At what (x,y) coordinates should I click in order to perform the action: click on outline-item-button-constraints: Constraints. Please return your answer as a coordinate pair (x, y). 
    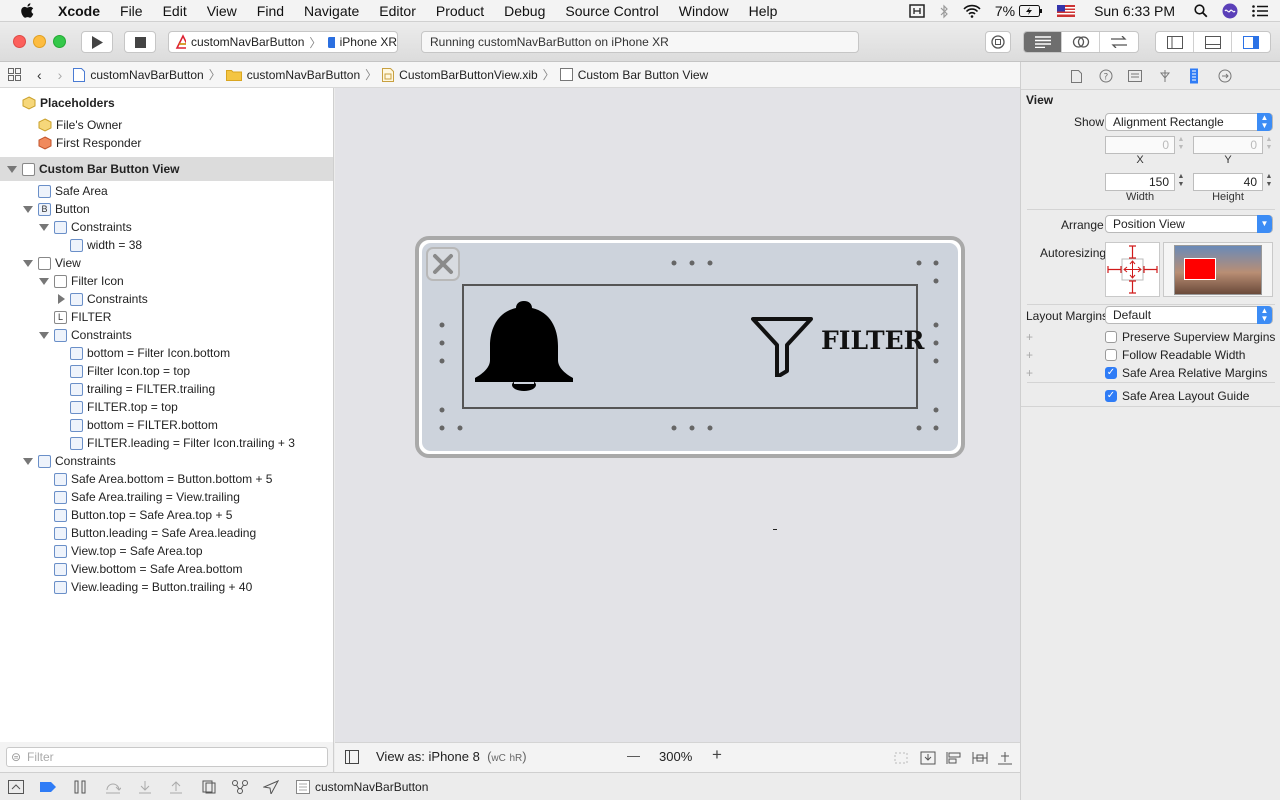
    Looking at the image, I should click on (93, 227).